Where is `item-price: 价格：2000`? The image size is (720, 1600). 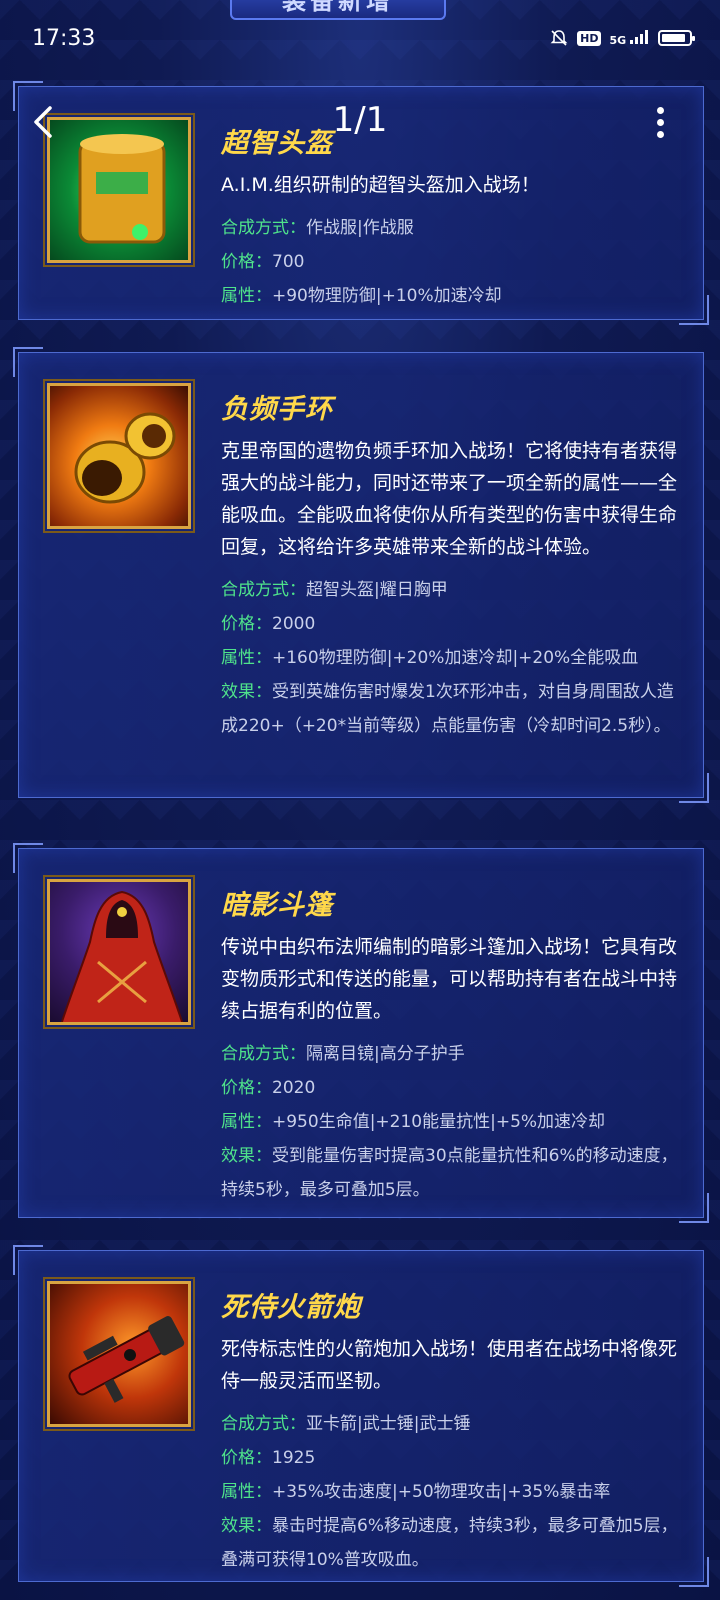 item-price: 价格：2000 is located at coordinates (268, 624).